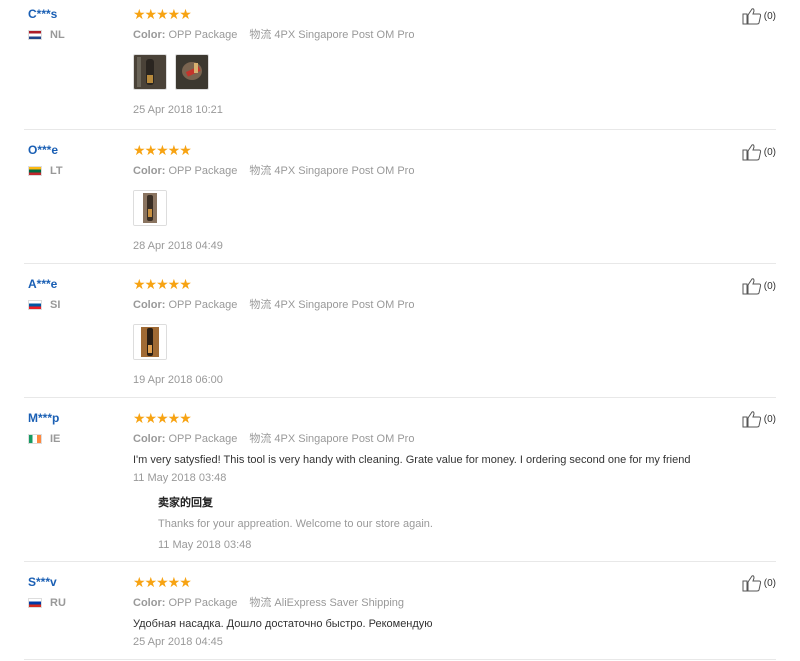 The image size is (800, 661). Describe the element at coordinates (178, 110) in the screenshot. I see `review-date: 25 Apr 2018 10:21` at that location.